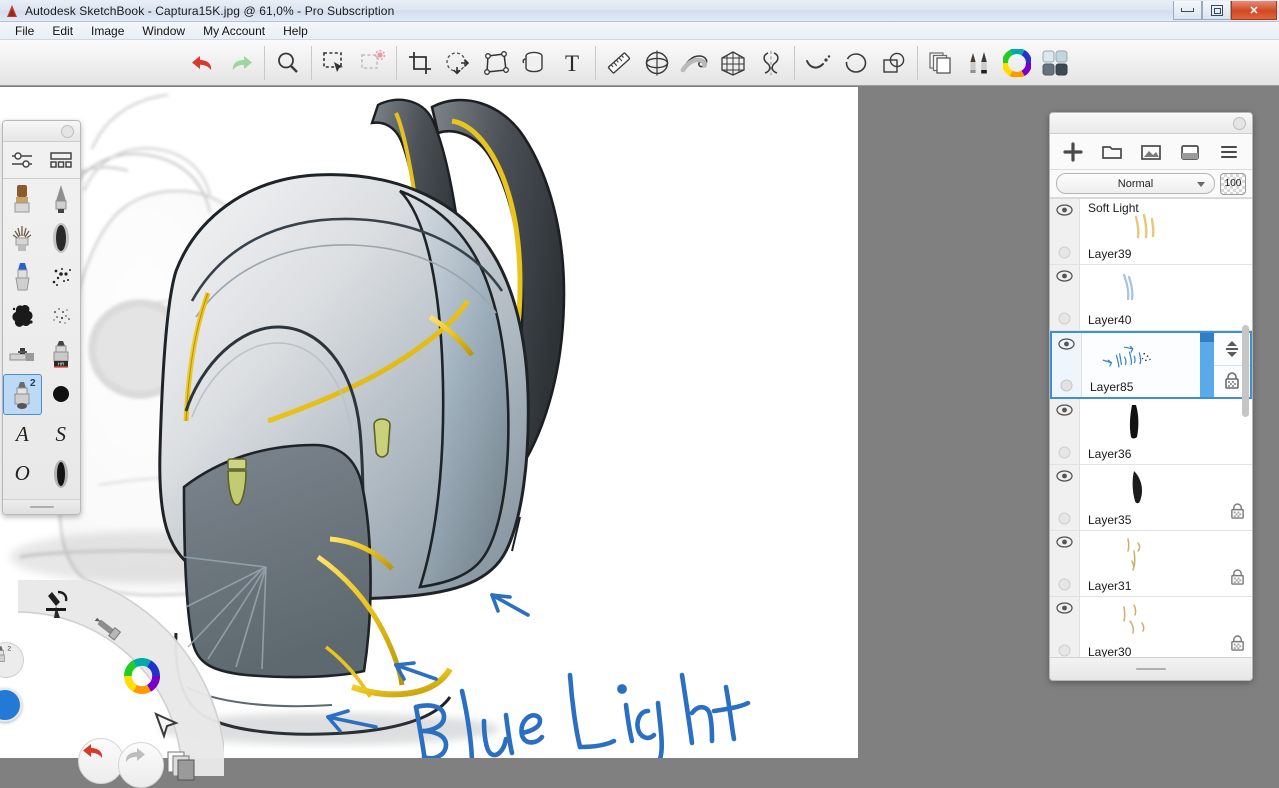 The image size is (1279, 788). I want to click on collapse-icon, so click(1239, 123).